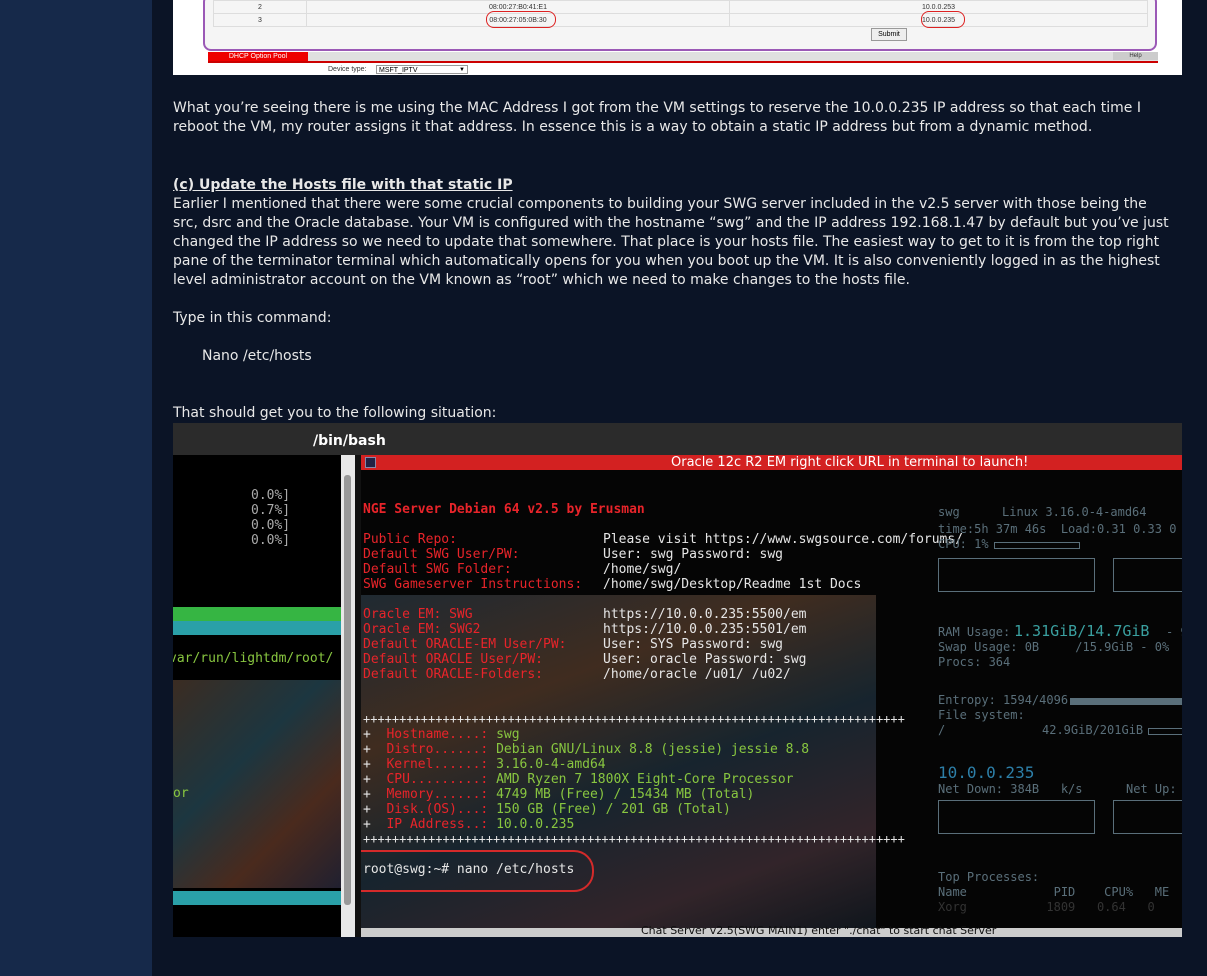 This screenshot has height=976, width=1207. I want to click on monitor-kernel: Linux 3.16.0-4-amd64, so click(1074, 512).